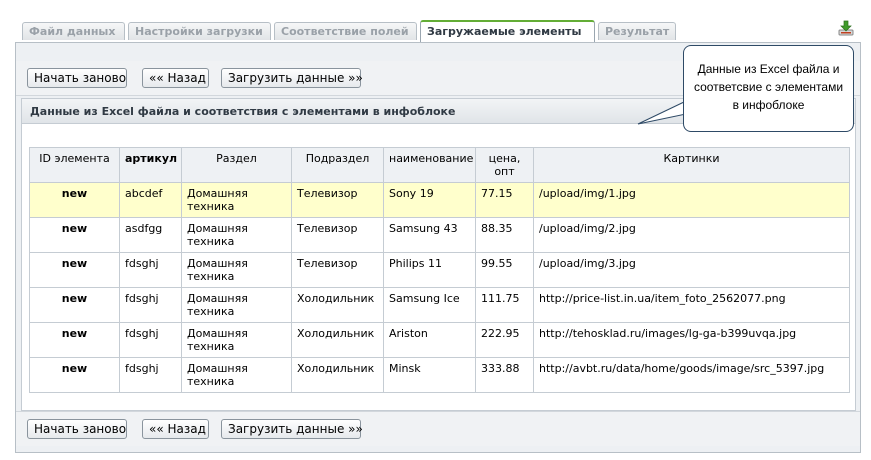  Describe the element at coordinates (429, 235) in the screenshot. I see `cell-name: Samsung 43` at that location.